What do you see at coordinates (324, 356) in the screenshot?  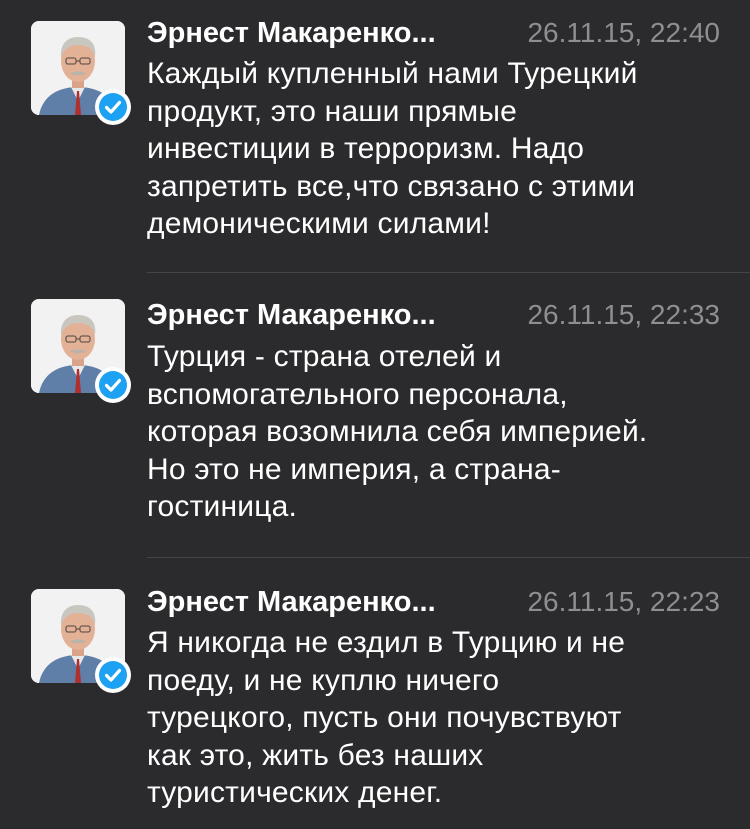 I see `tweet-text-line: Турция - страна отелей и` at bounding box center [324, 356].